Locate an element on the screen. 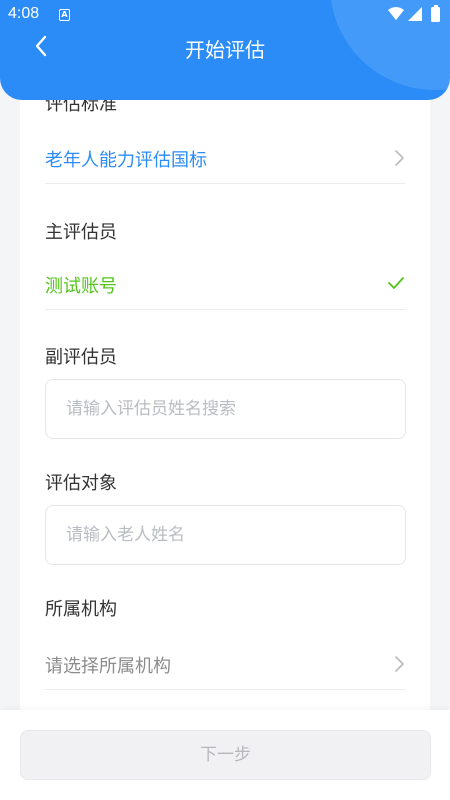  standard-selector: 老年人能力评估国标 is located at coordinates (225, 159).